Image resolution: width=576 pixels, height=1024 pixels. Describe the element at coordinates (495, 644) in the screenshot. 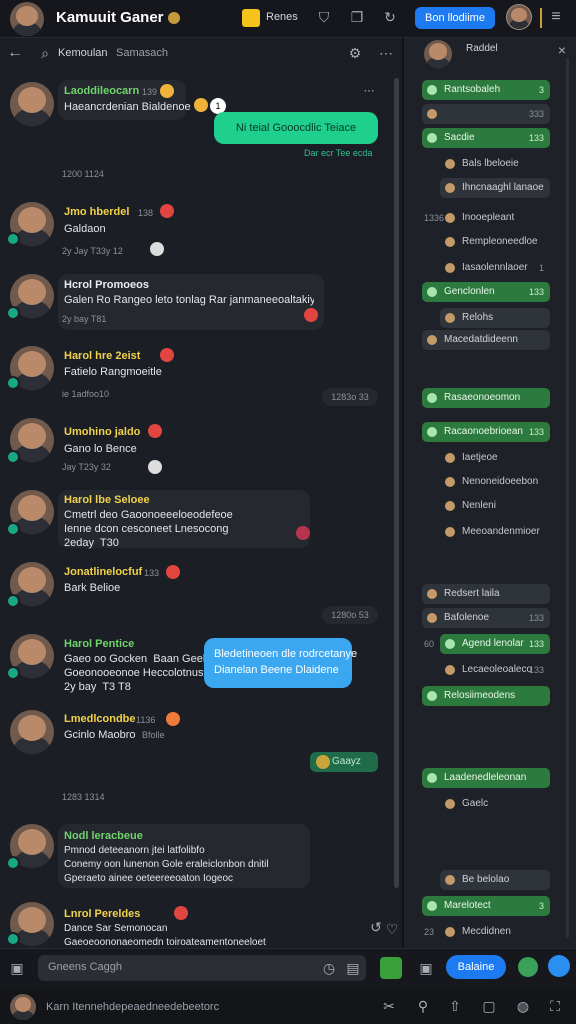

I see `member-row: Agend lenolar 133` at that location.